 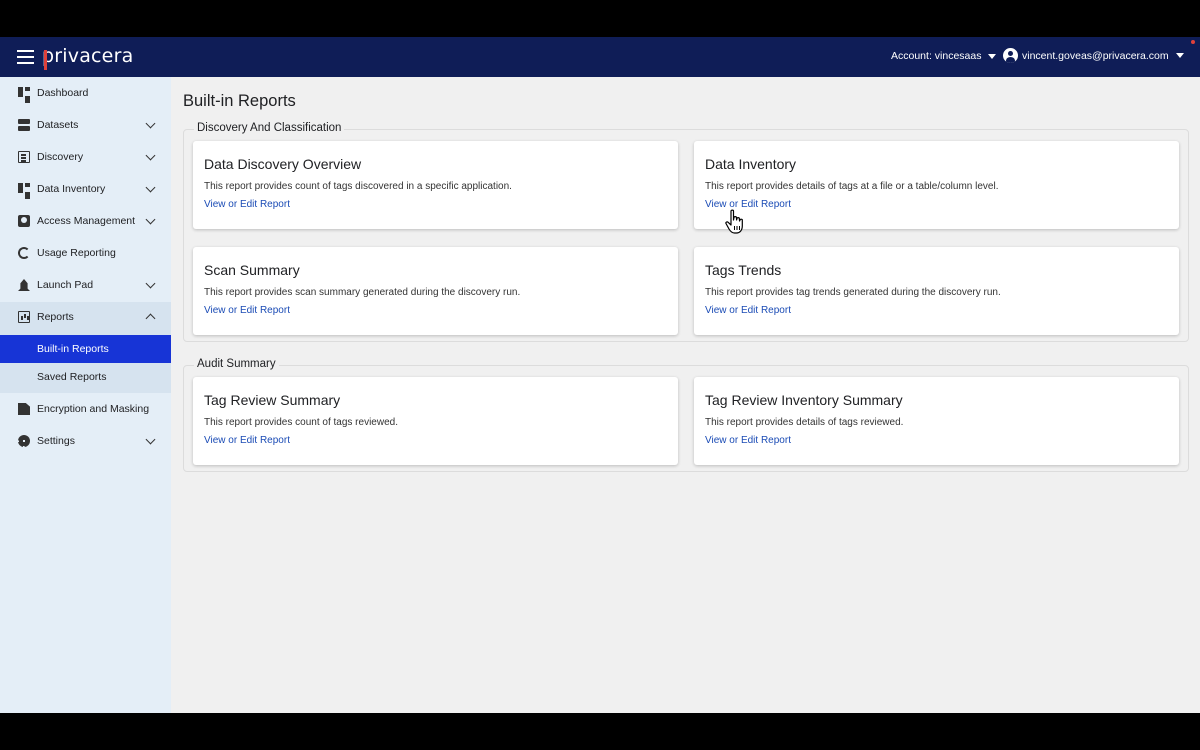 What do you see at coordinates (60, 157) in the screenshot?
I see `sidebar-item-label: Discovery` at bounding box center [60, 157].